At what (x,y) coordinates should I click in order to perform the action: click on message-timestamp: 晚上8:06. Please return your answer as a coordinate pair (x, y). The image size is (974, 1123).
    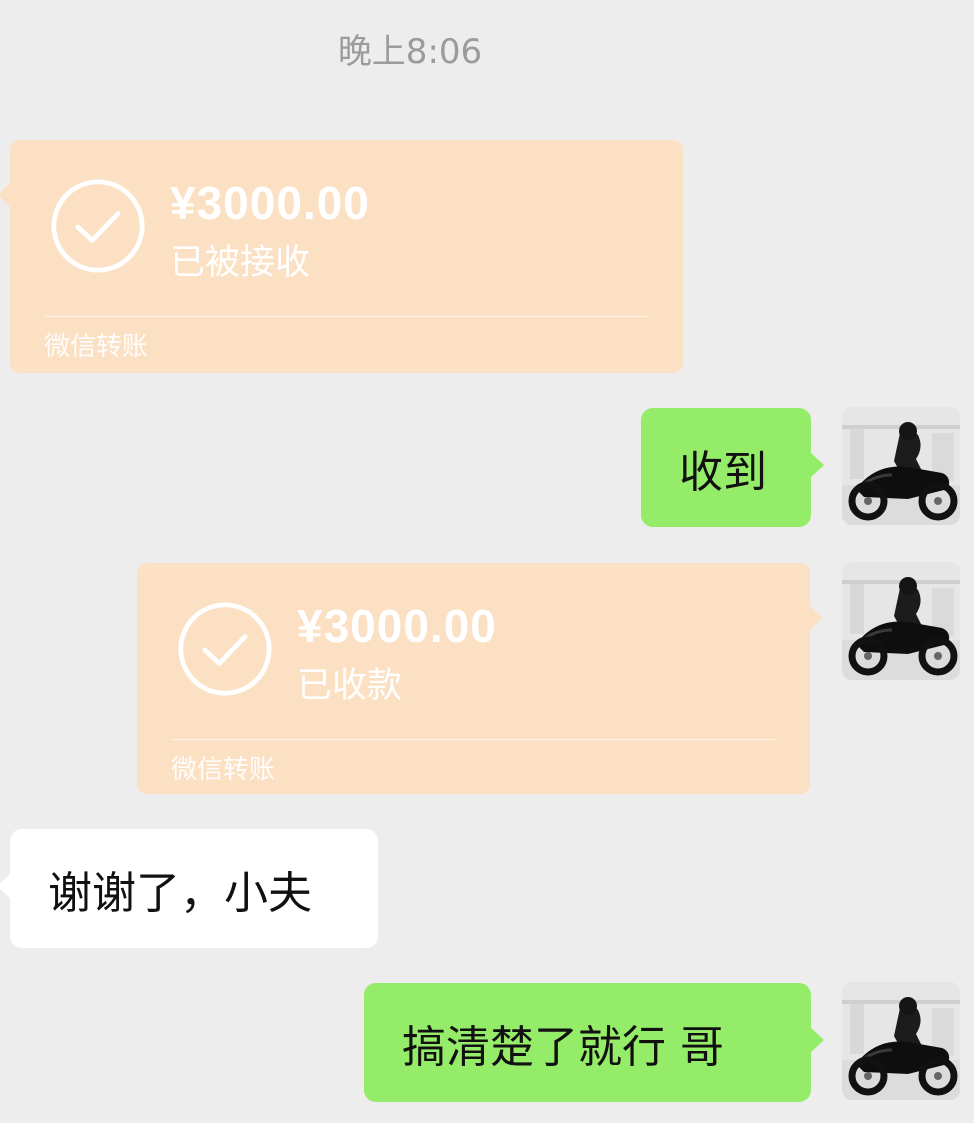
    Looking at the image, I should click on (410, 52).